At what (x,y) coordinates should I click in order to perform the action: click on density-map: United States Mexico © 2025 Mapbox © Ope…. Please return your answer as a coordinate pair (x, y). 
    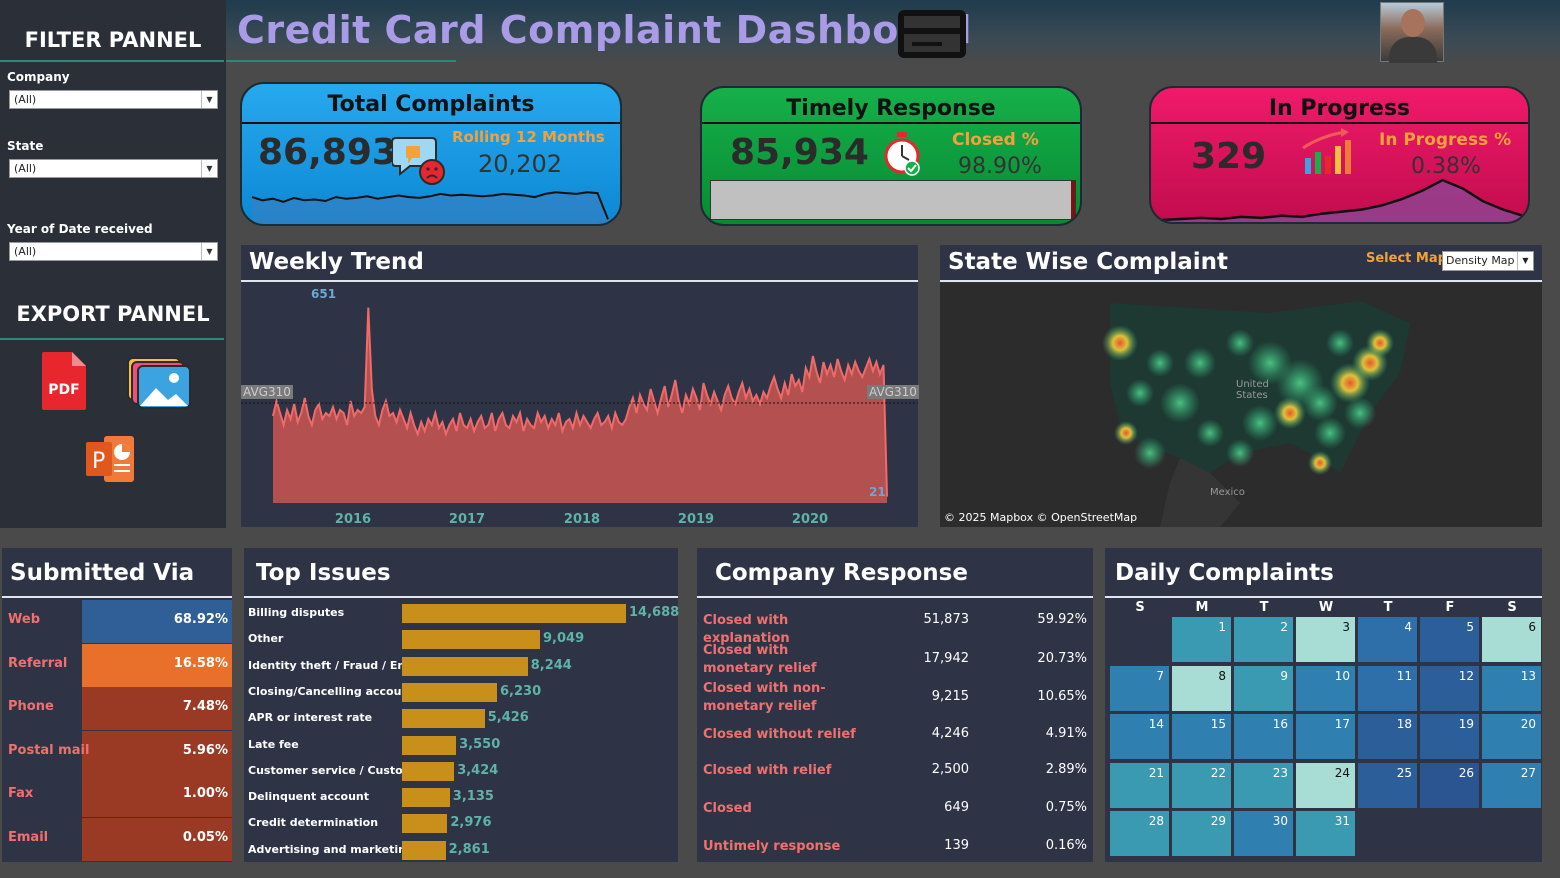
    Looking at the image, I should click on (1241, 405).